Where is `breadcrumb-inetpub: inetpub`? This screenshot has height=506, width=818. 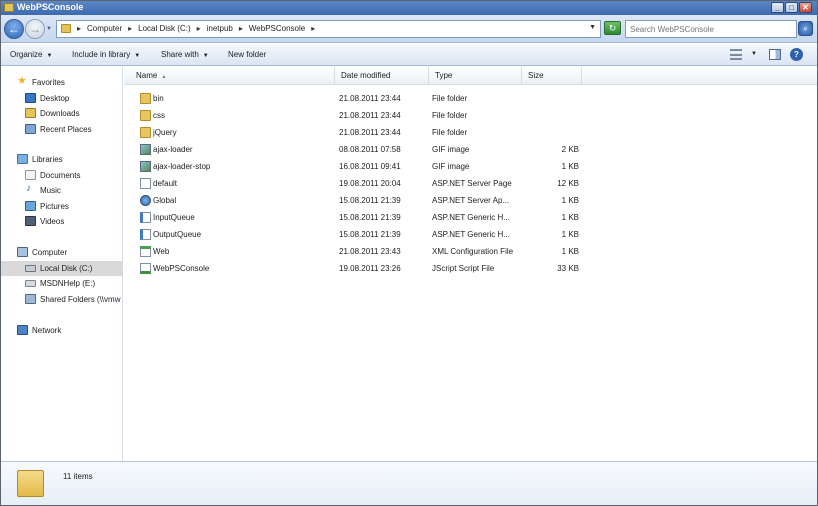 breadcrumb-inetpub: inetpub is located at coordinates (220, 28).